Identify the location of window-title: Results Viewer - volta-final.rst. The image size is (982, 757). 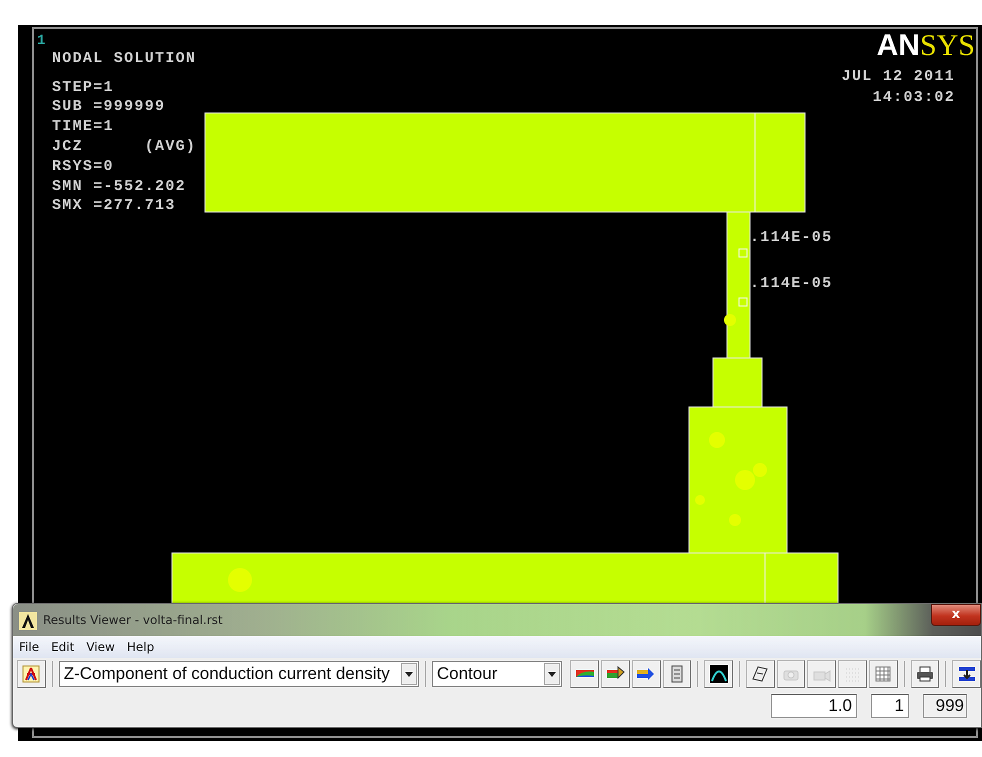
(133, 620).